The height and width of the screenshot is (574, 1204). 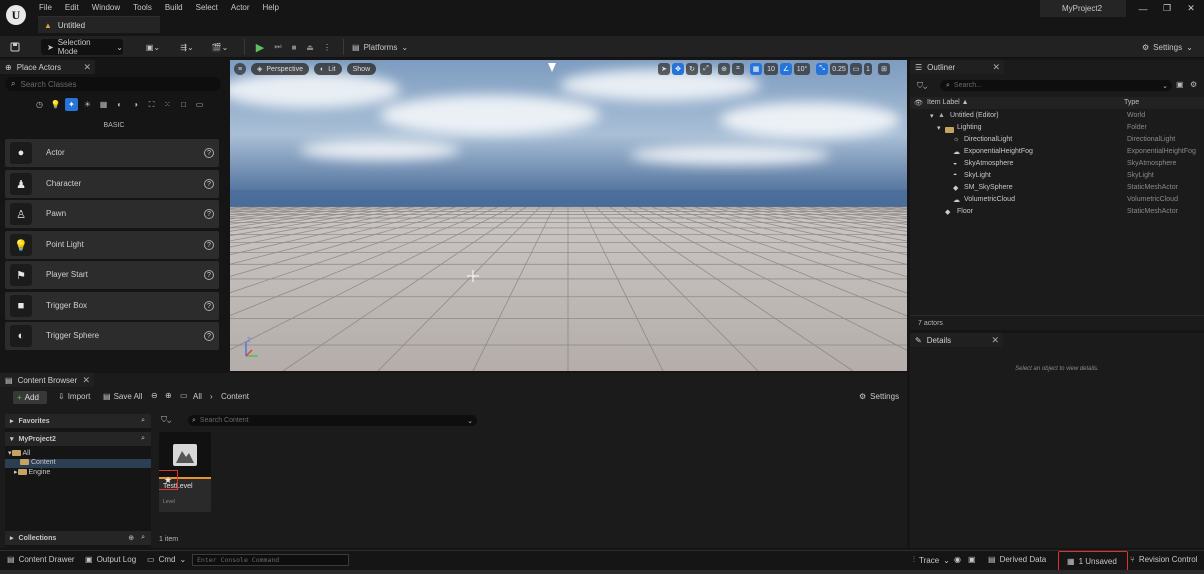 I want to click on camera-speed-value: 1, so click(x=868, y=69).